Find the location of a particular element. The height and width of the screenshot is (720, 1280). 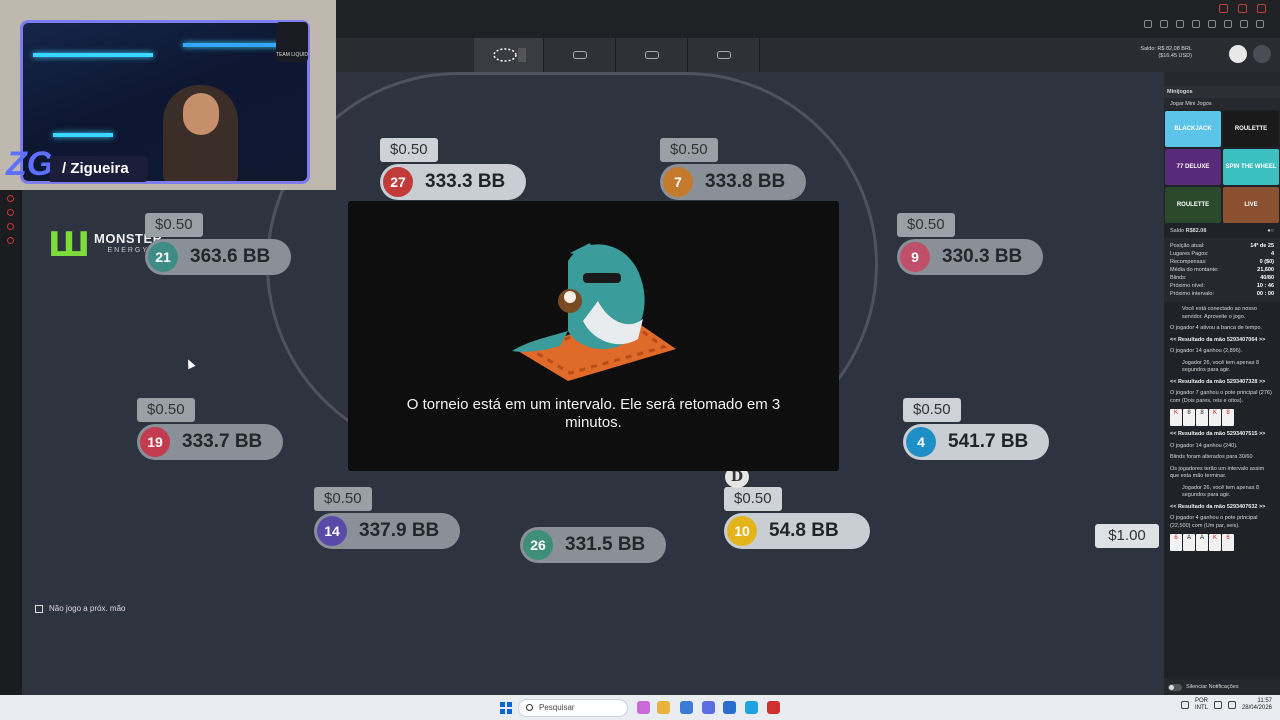

player-pill: 9 330.3 BB is located at coordinates (970, 257).